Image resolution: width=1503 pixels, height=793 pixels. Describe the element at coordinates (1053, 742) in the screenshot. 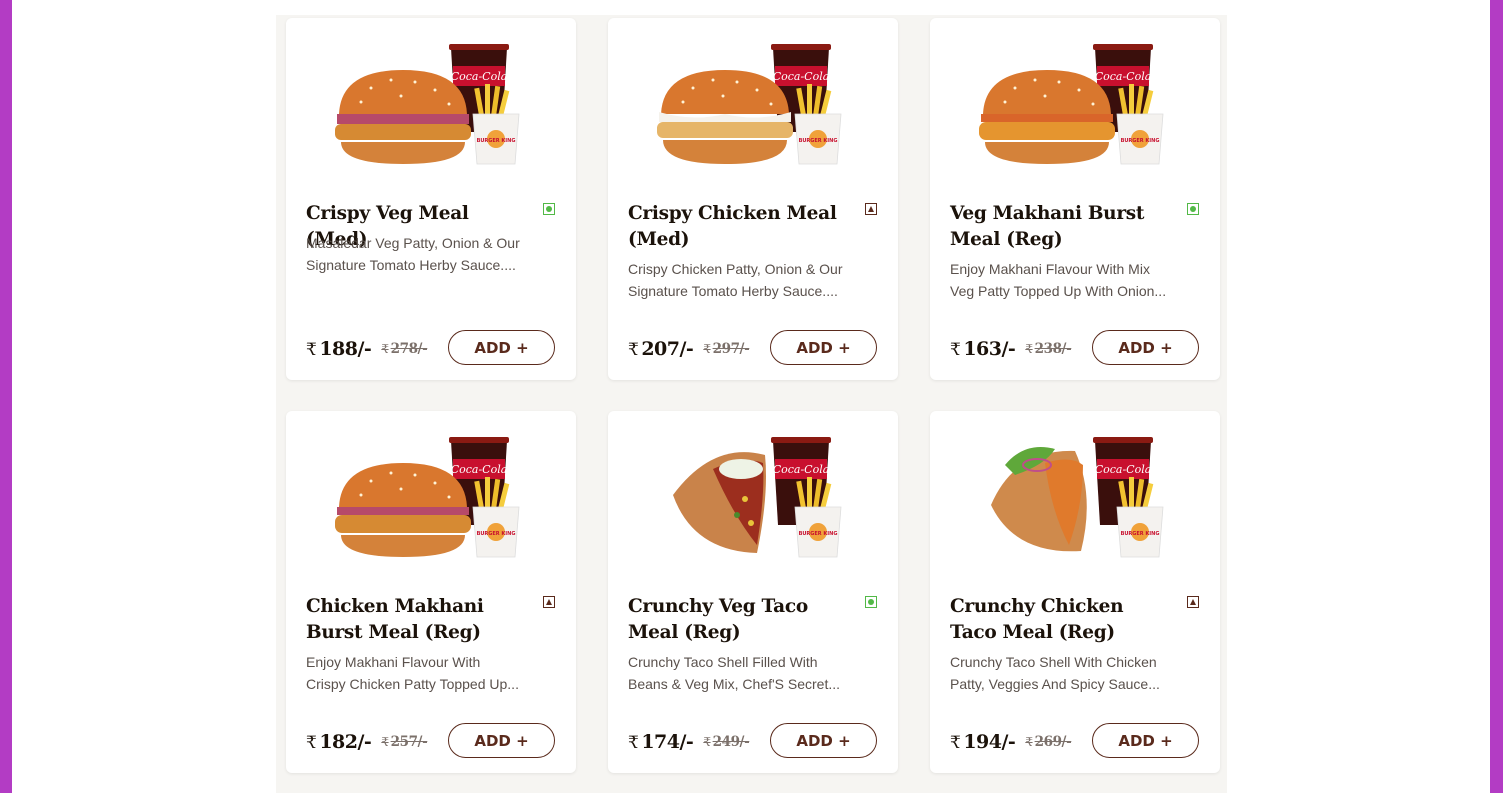

I see `original-price-value: 269/-` at that location.